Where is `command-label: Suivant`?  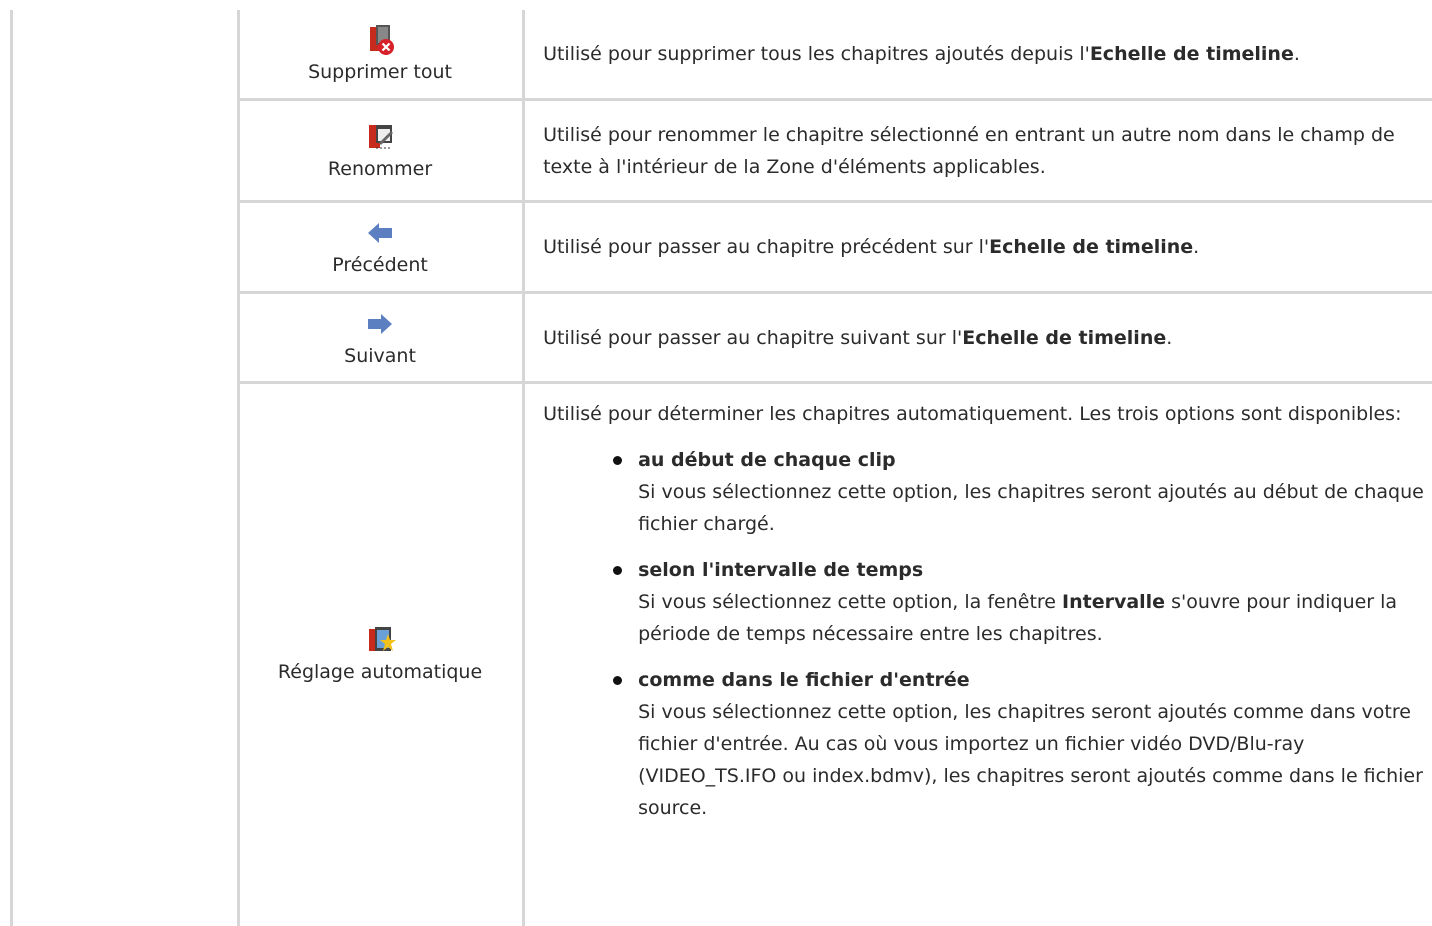 command-label: Suivant is located at coordinates (380, 355).